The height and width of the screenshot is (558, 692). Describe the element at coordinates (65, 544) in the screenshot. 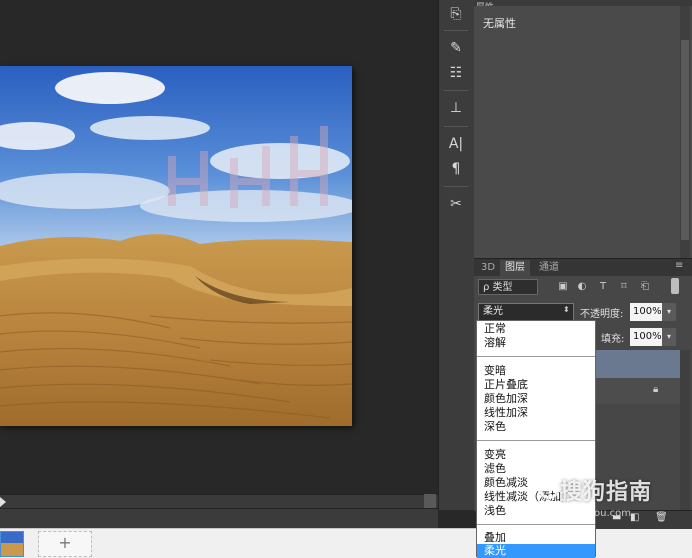

I see `add-document-button: +` at that location.